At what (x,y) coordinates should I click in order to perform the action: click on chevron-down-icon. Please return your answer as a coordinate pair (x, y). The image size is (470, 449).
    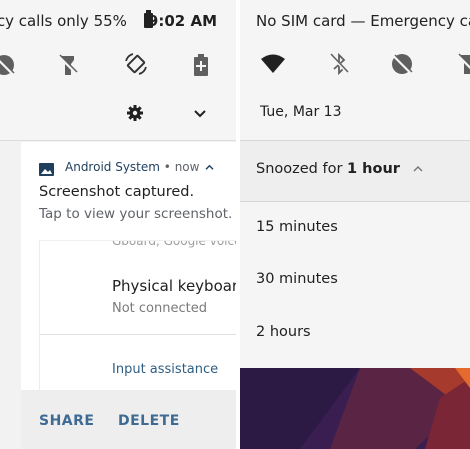
    Looking at the image, I should click on (200, 113).